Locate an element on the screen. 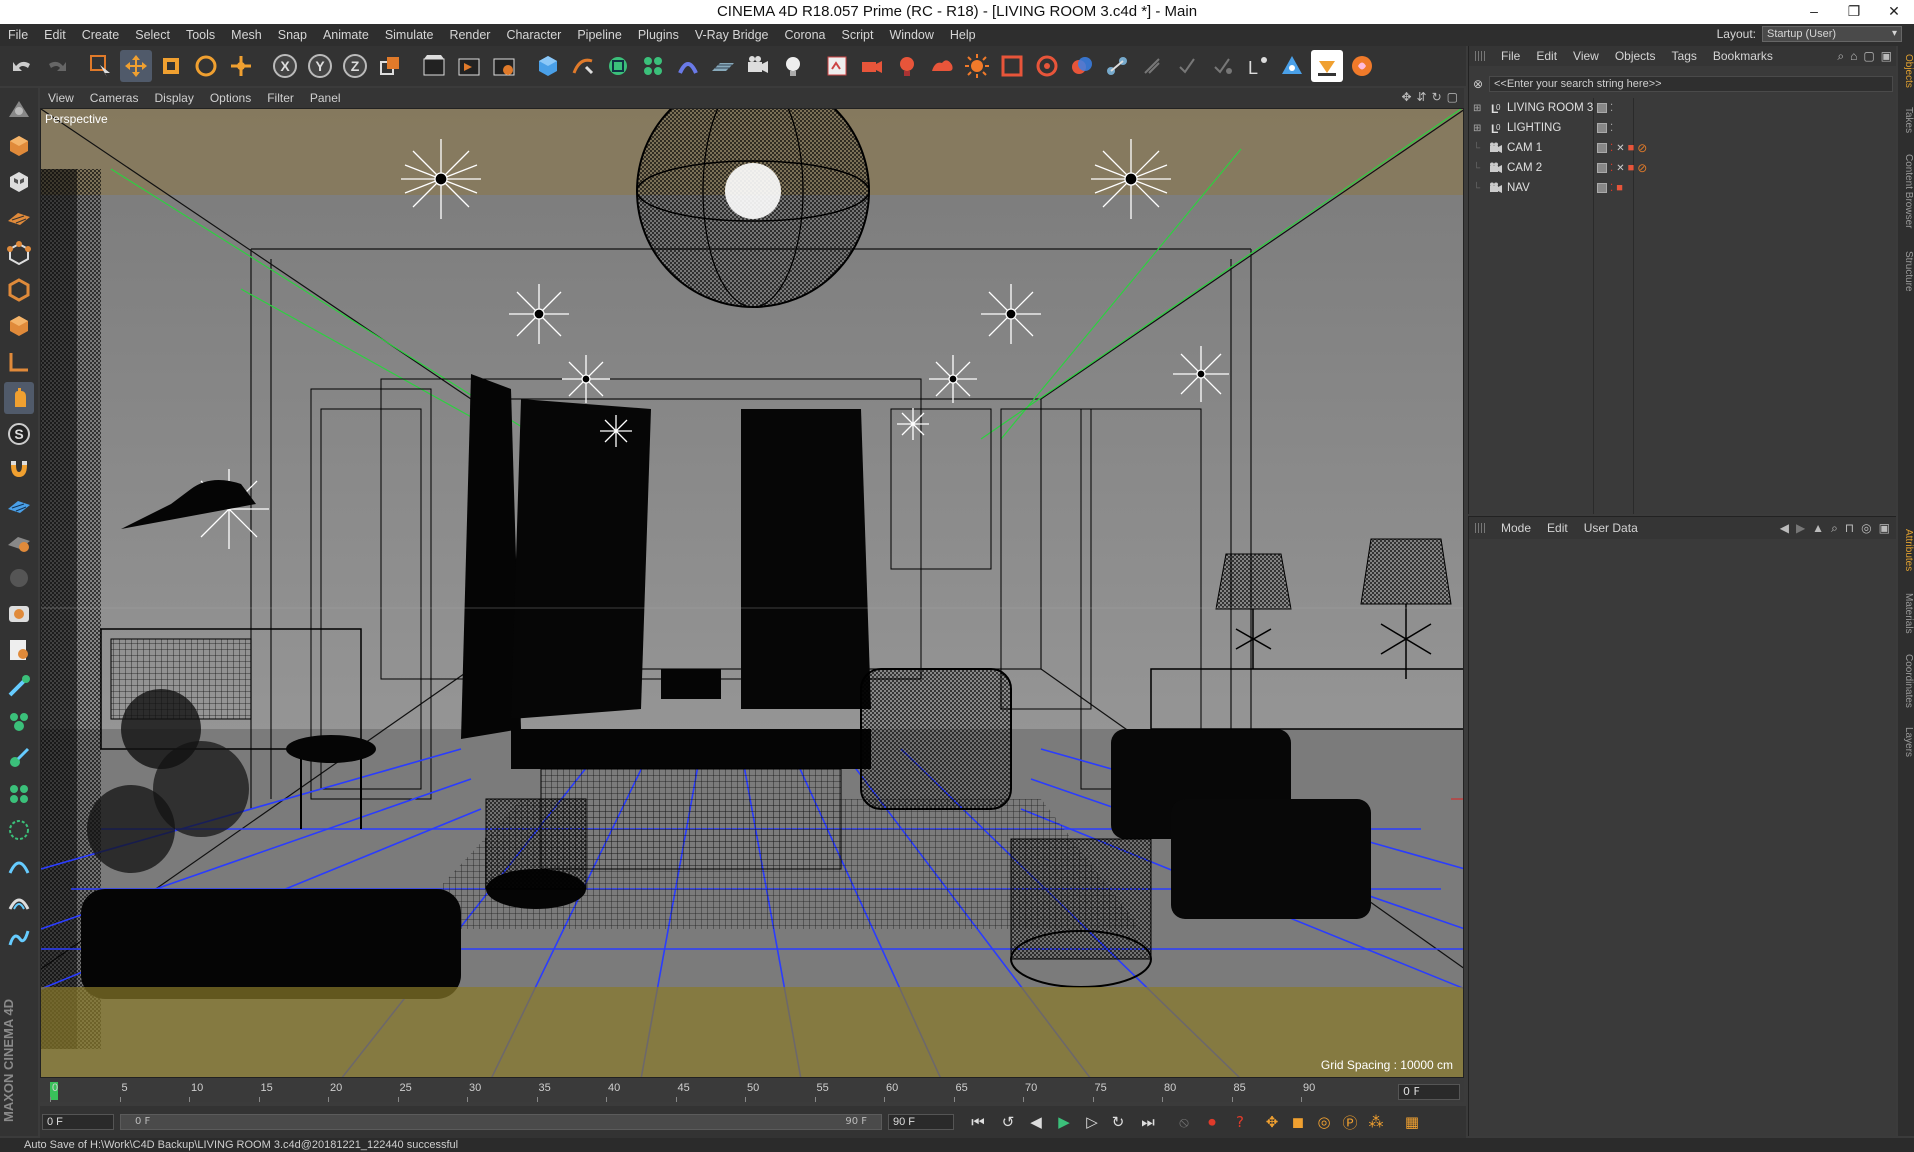  model-mode-icon is located at coordinates (19, 110).